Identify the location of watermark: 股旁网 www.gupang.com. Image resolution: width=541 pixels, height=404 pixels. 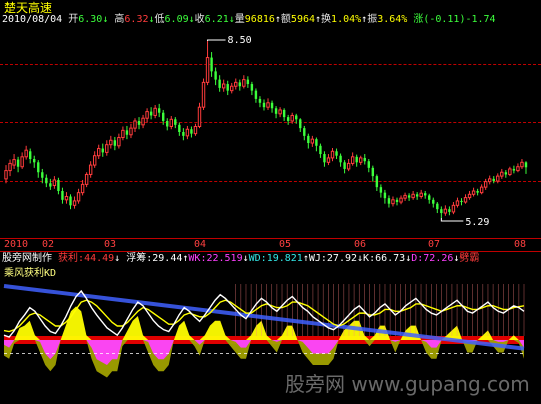
(407, 384).